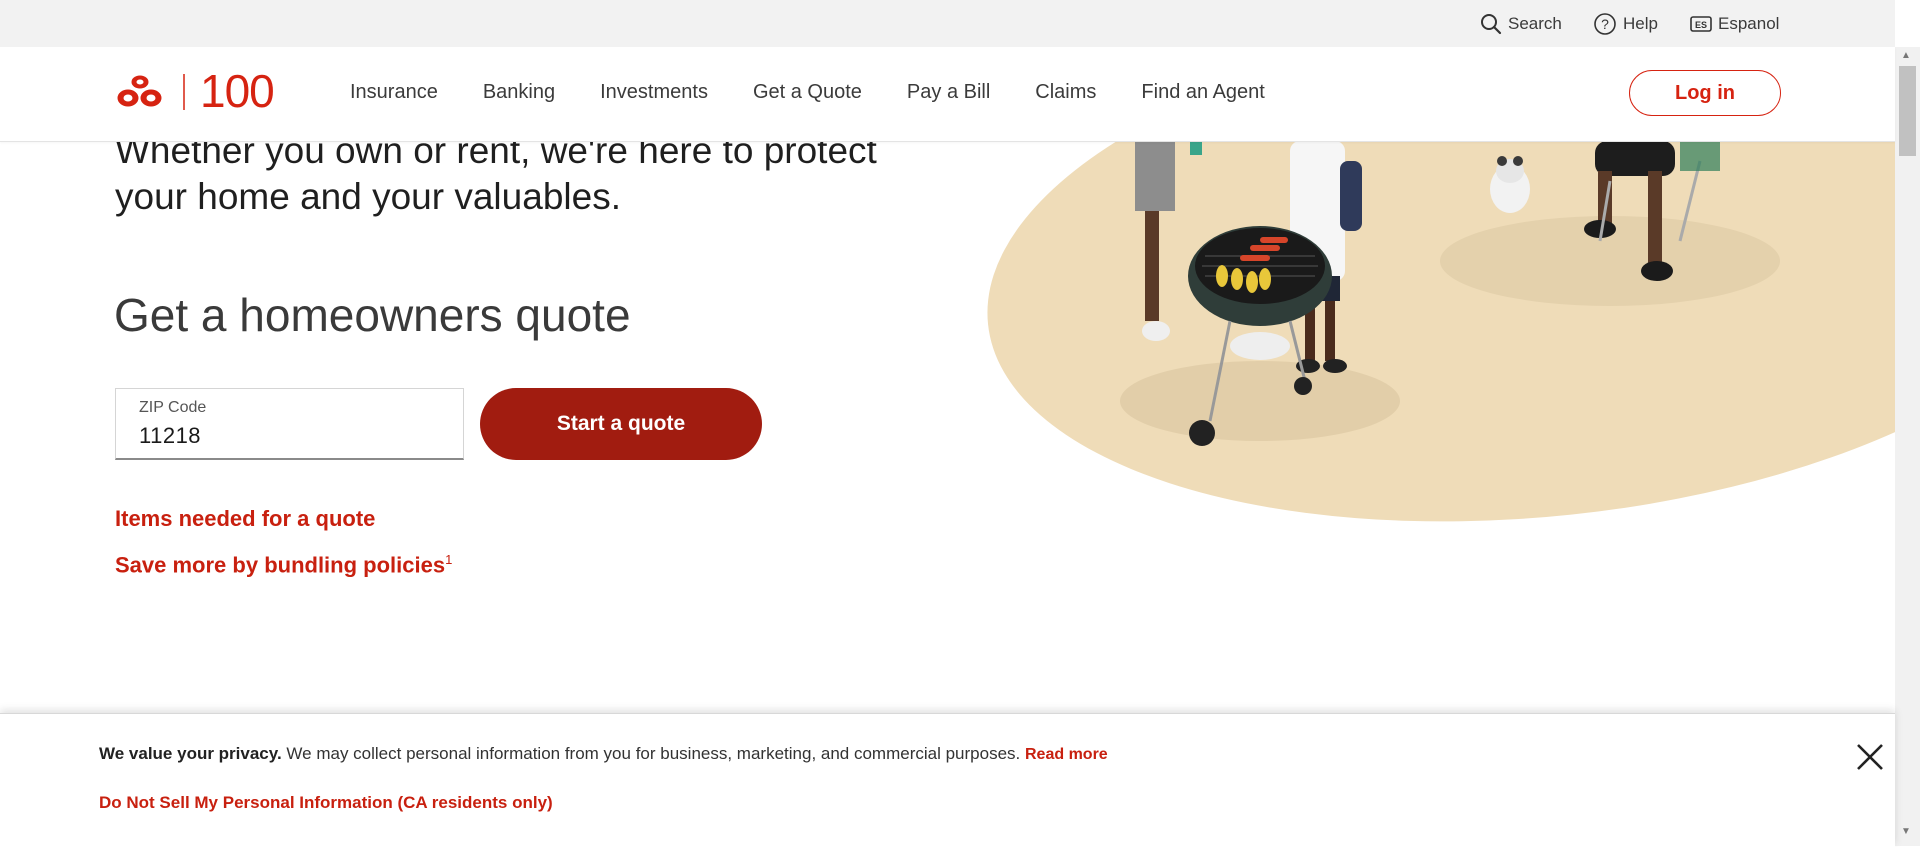 The image size is (1920, 847). I want to click on search-link: Search, so click(1521, 24).